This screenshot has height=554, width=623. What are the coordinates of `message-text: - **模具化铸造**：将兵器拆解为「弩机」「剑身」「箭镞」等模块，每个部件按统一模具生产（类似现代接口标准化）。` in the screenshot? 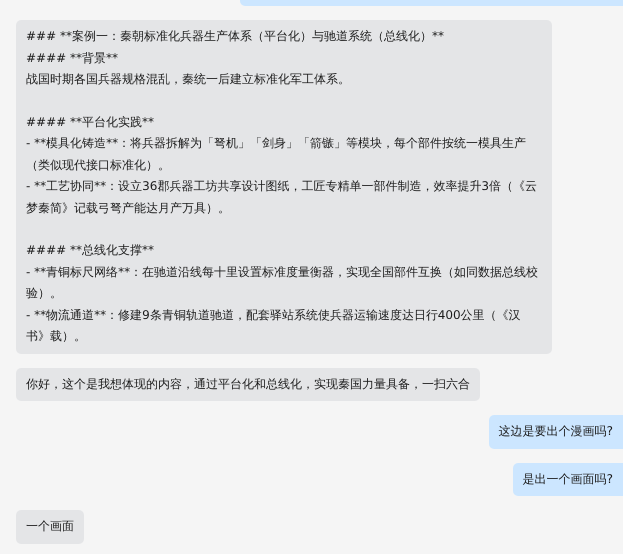 It's located at (277, 154).